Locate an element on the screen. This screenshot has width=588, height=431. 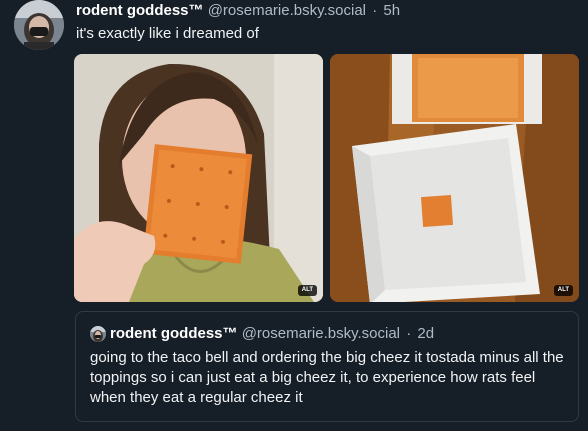
quoted-avatar-image is located at coordinates (98, 334).